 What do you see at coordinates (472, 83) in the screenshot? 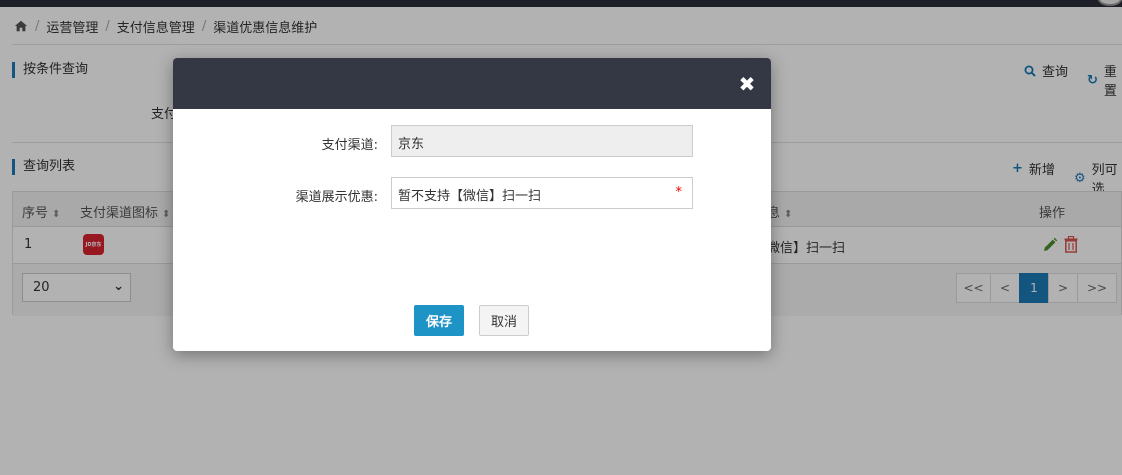
I see `modal-header: ✖` at bounding box center [472, 83].